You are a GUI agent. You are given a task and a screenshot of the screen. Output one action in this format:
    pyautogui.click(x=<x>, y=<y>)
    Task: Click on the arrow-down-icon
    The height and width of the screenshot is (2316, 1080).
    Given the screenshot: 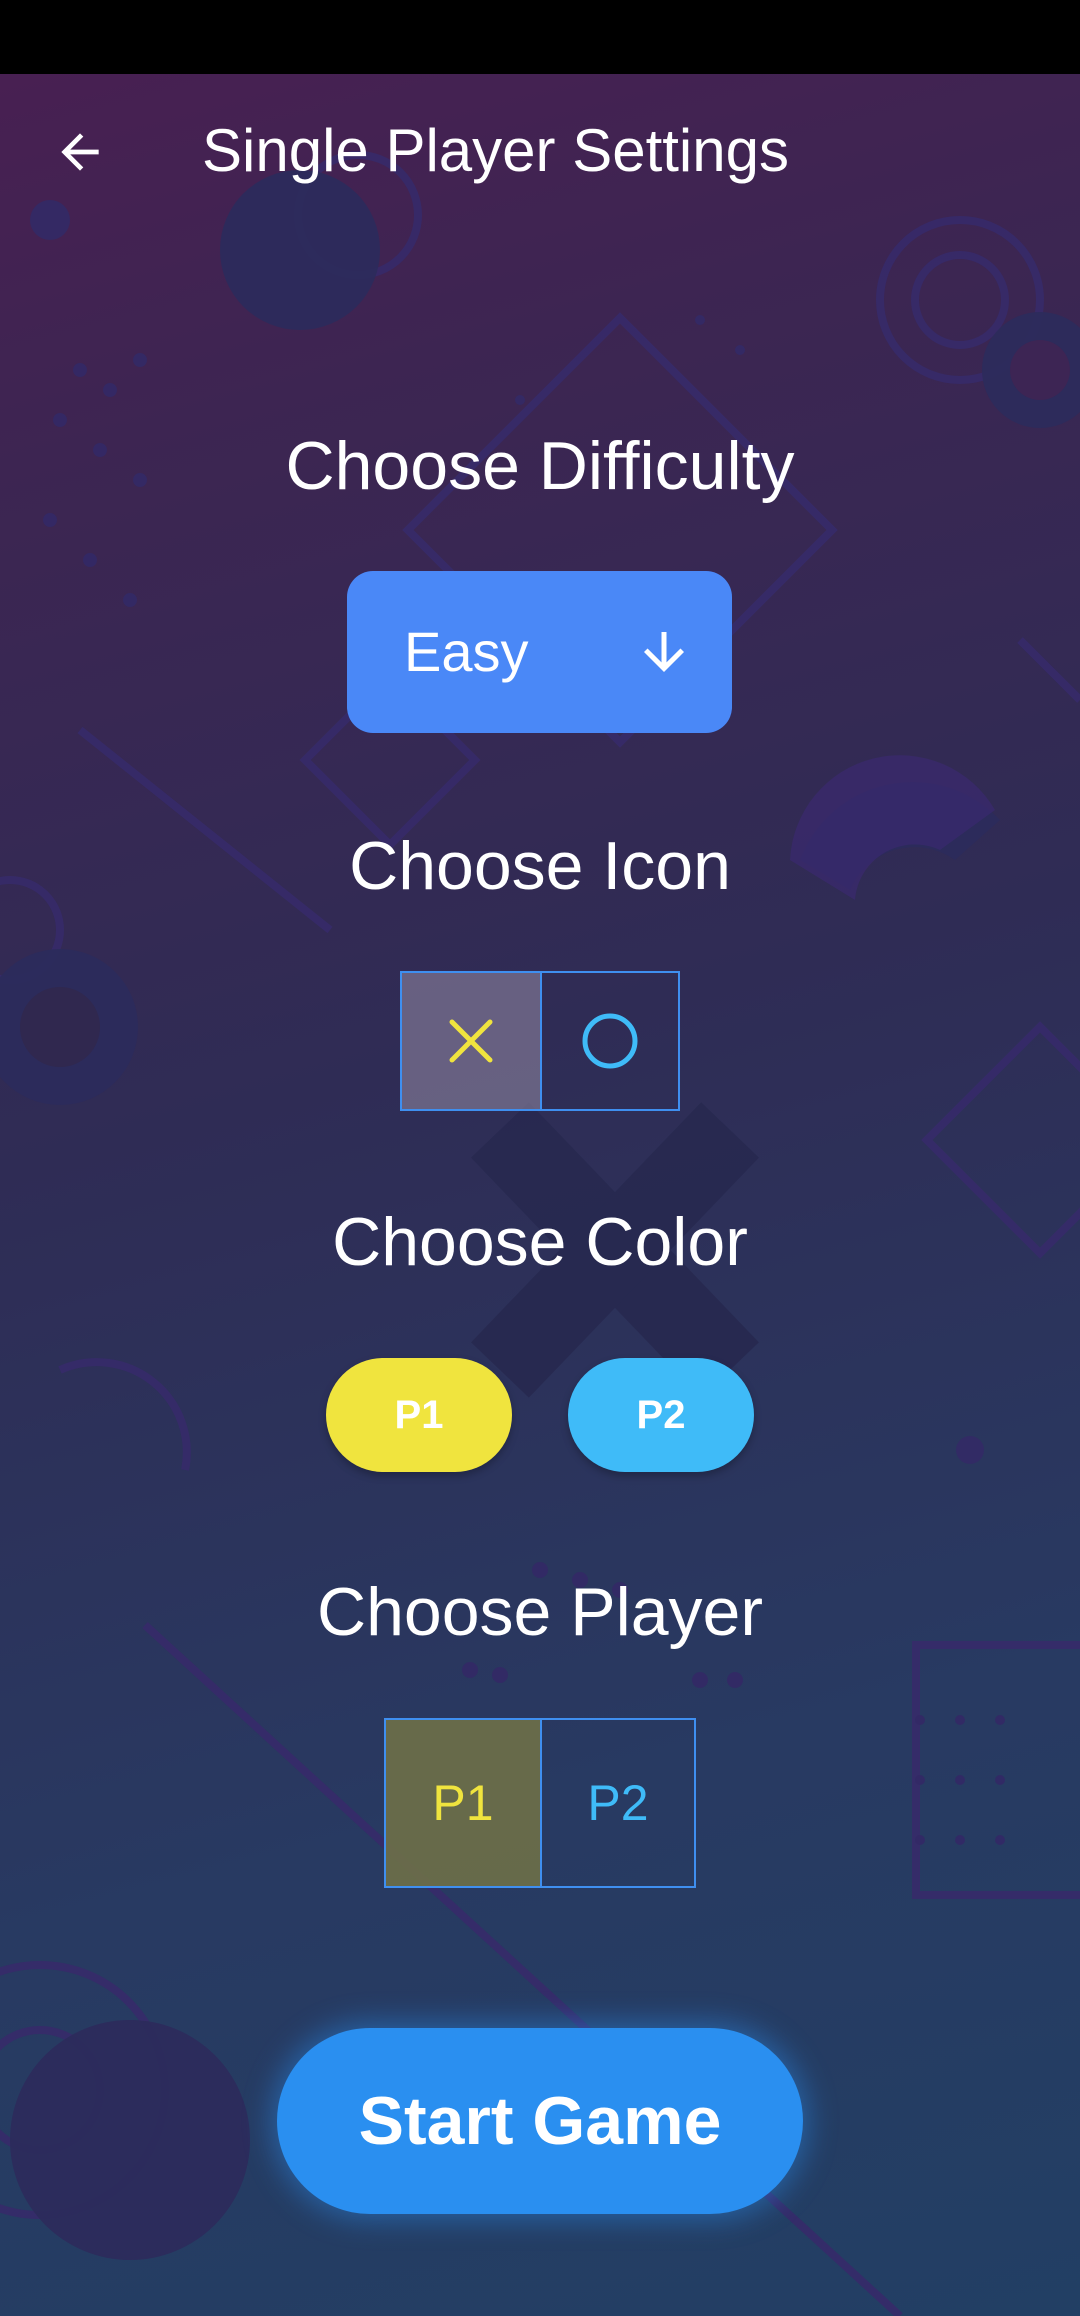 What is the action you would take?
    pyautogui.click(x=664, y=652)
    